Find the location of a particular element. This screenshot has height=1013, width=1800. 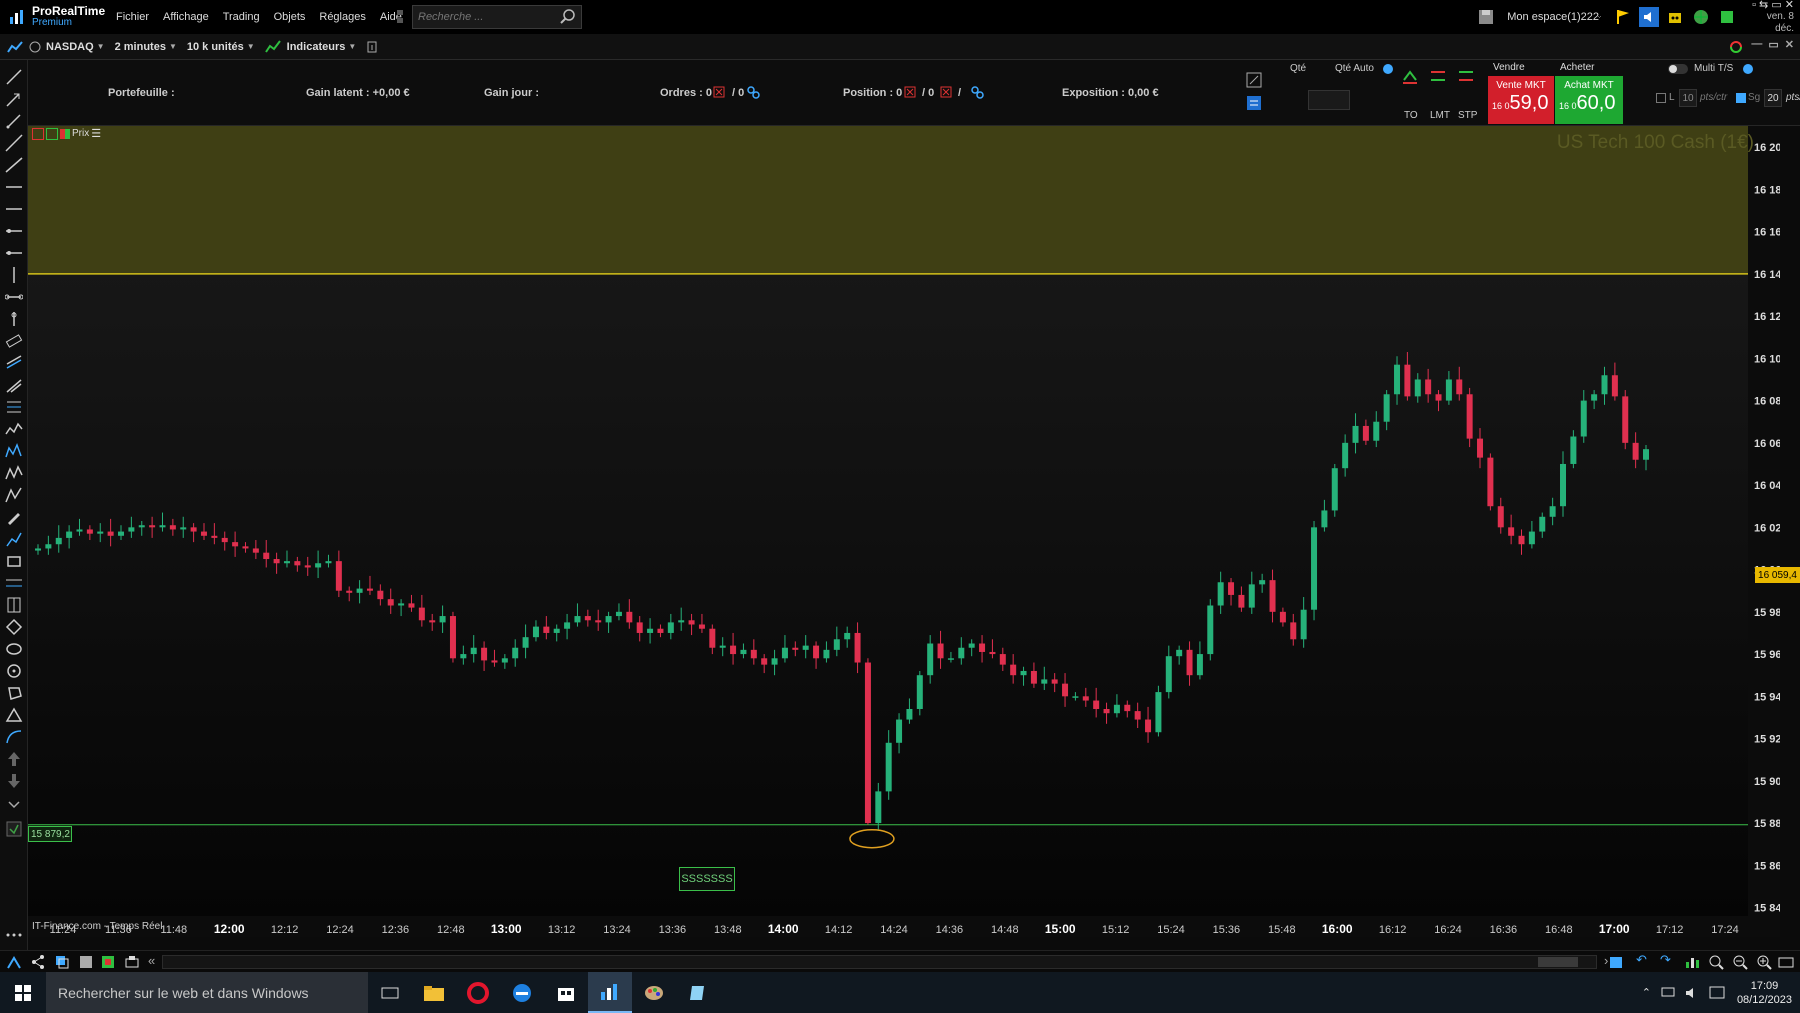

sync-icon is located at coordinates (1736, 47).